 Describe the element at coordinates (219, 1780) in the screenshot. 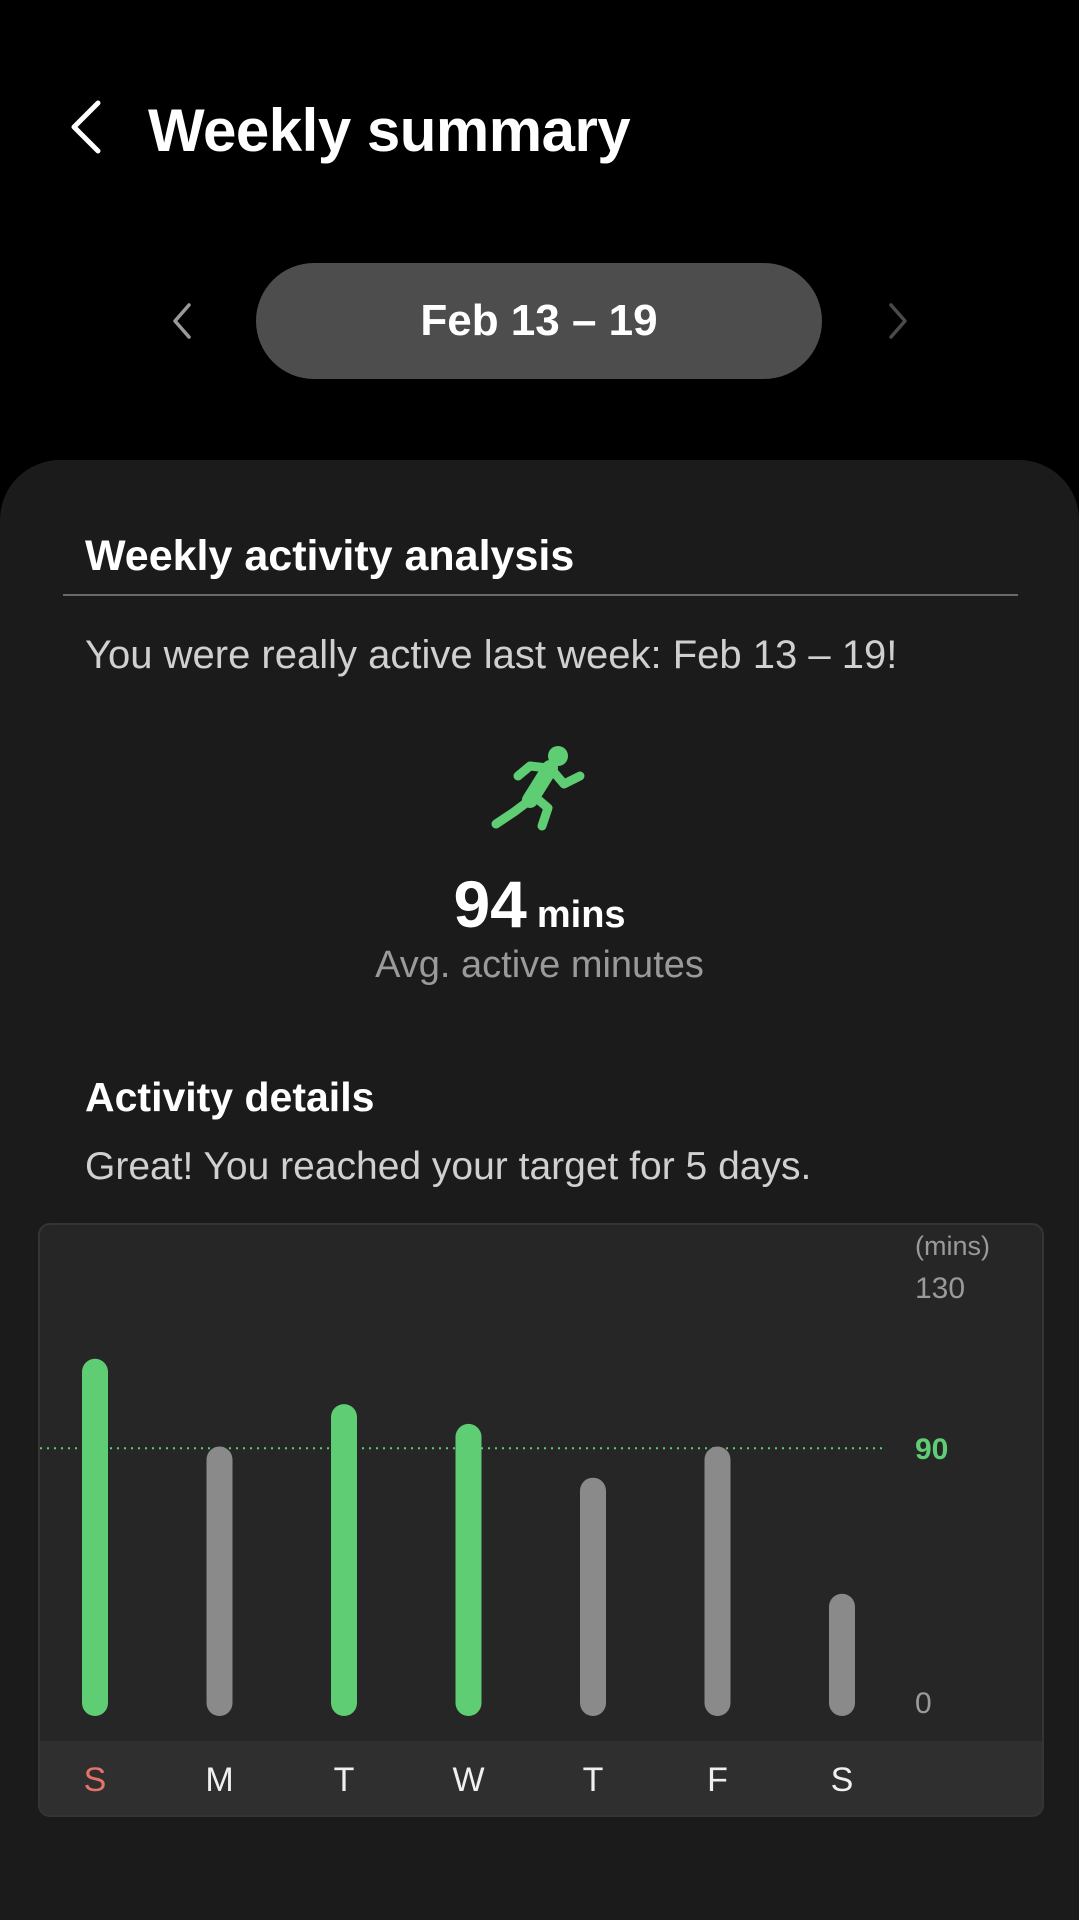

I see `day-label: M` at that location.